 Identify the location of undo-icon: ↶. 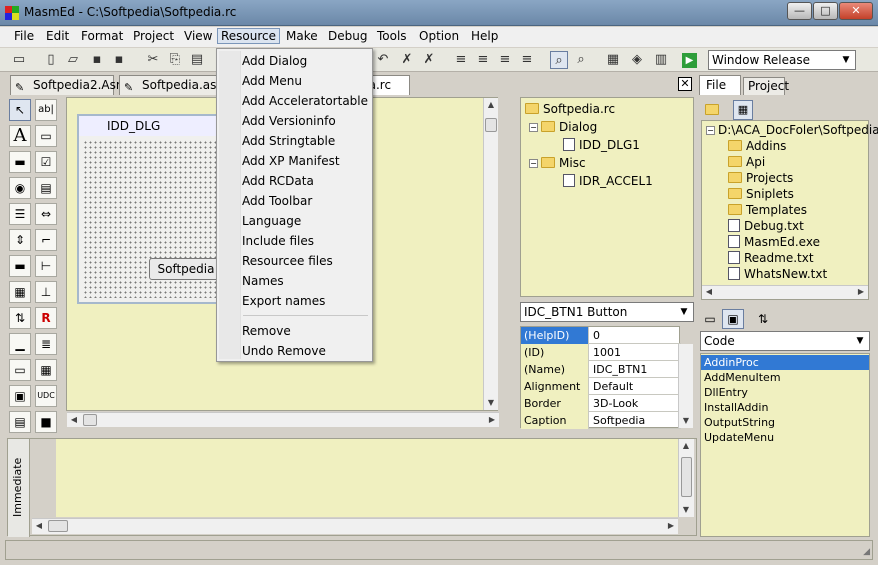
(383, 60).